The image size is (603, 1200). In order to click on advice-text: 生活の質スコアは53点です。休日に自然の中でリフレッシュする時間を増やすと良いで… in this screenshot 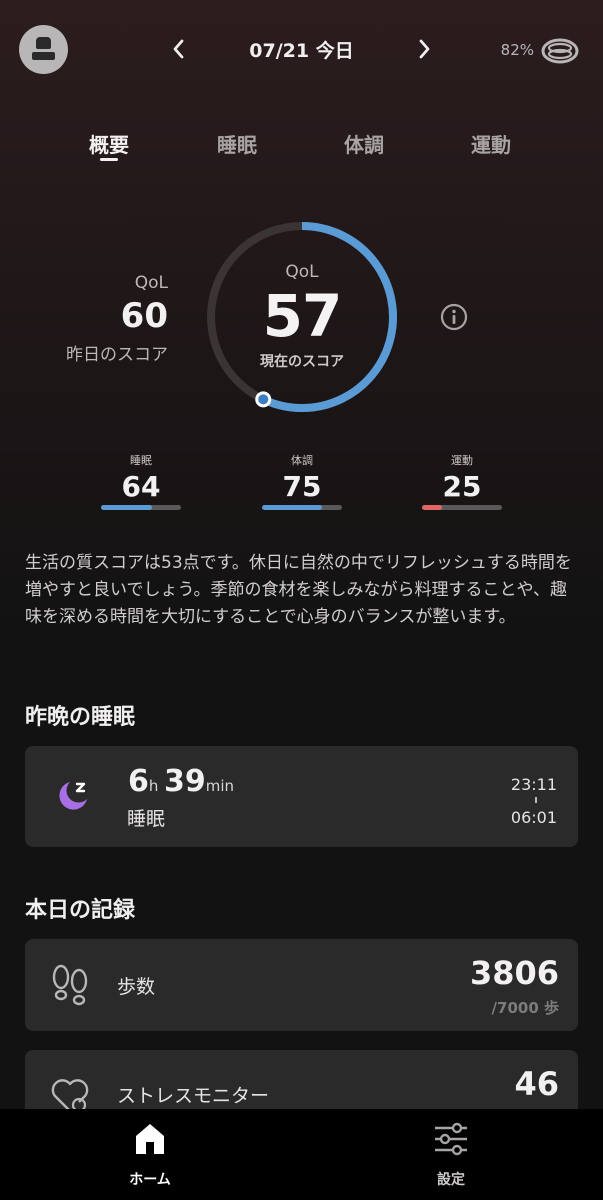, I will do `click(298, 590)`.